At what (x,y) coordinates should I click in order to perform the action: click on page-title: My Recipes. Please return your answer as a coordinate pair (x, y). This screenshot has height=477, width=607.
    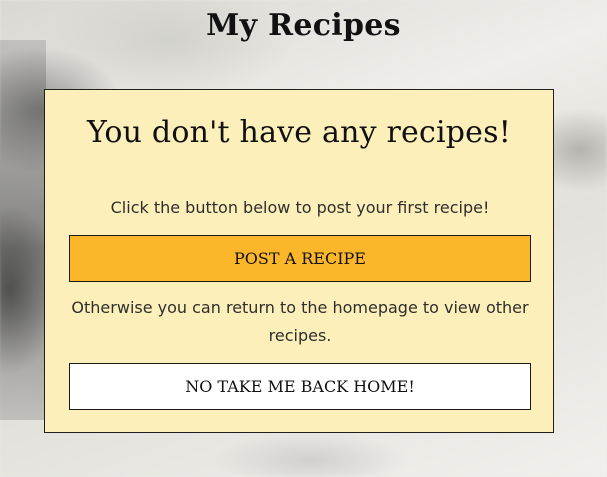
    Looking at the image, I should click on (303, 25).